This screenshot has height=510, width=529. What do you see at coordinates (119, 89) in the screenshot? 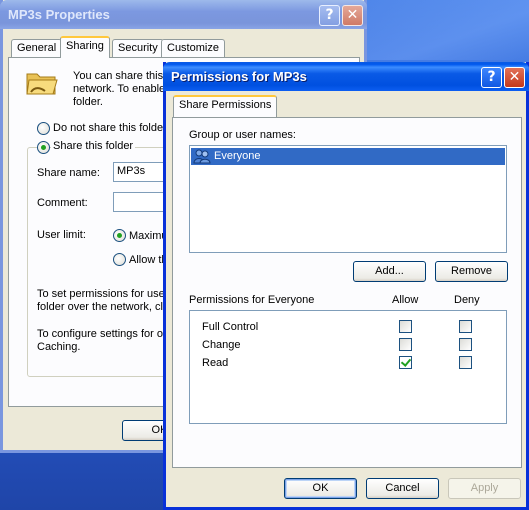
I see `intro-line-2: network. To enable` at bounding box center [119, 89].